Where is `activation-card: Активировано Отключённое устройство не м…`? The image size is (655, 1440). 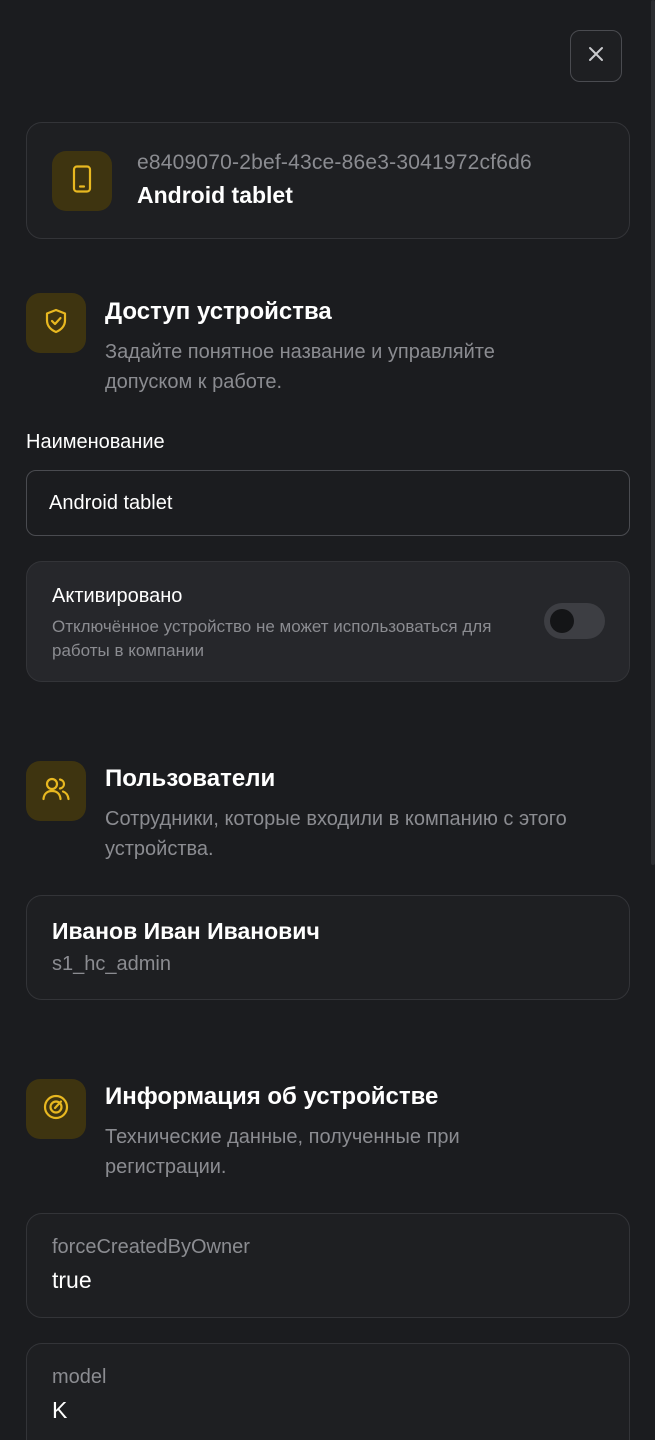 activation-card: Активировано Отключённое устройство не м… is located at coordinates (328, 621).